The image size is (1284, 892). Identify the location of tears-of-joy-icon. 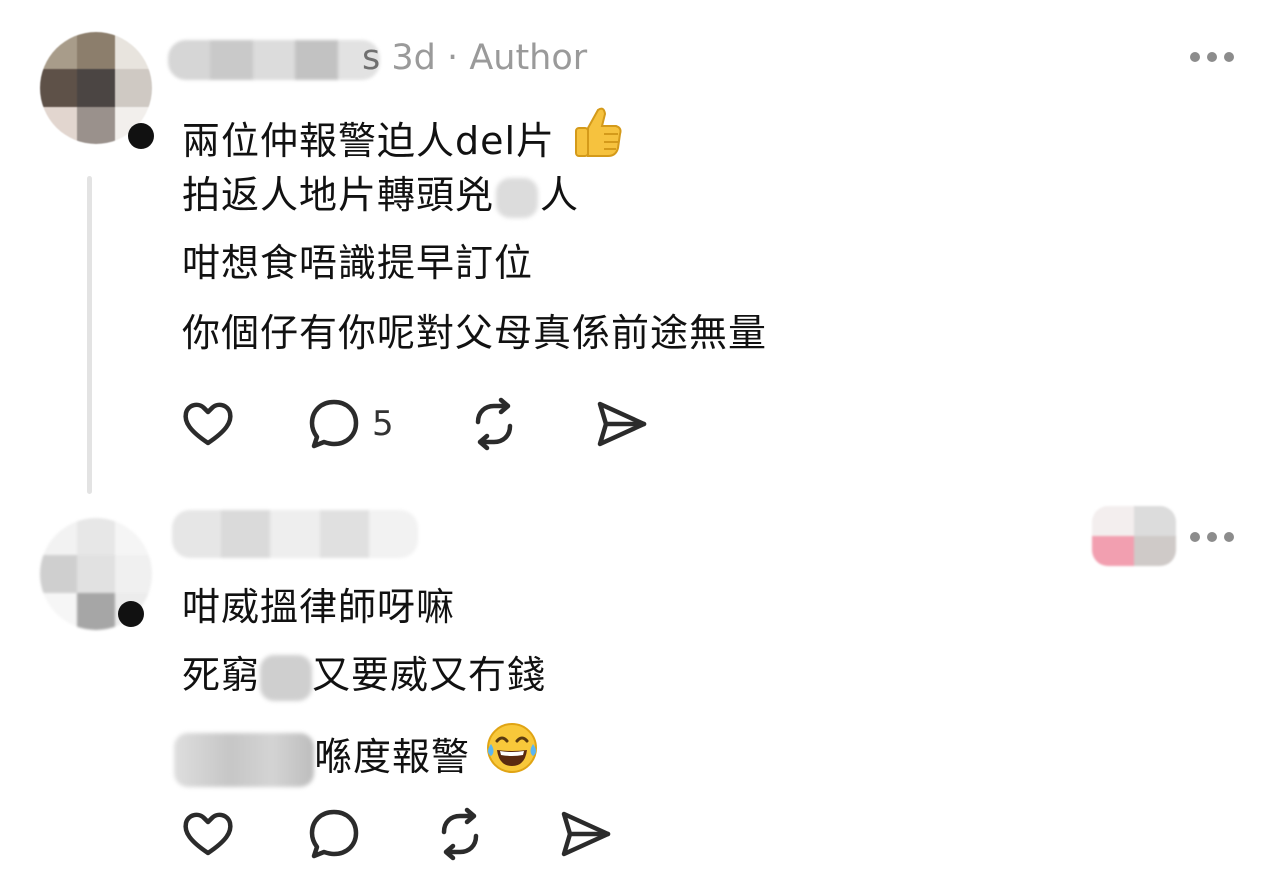
(512, 753).